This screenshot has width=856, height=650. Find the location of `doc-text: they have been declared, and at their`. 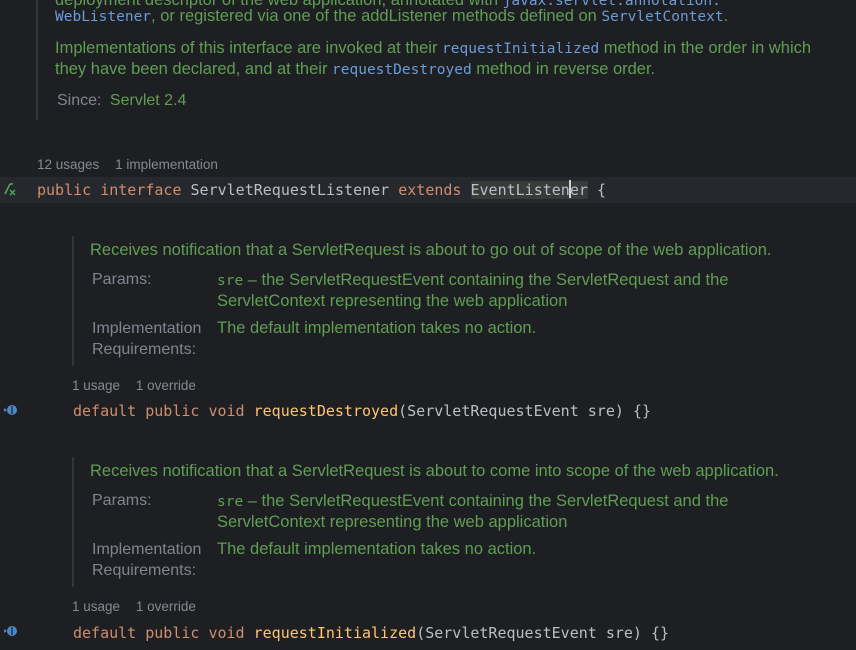

doc-text: they have been declared, and at their is located at coordinates (194, 69).